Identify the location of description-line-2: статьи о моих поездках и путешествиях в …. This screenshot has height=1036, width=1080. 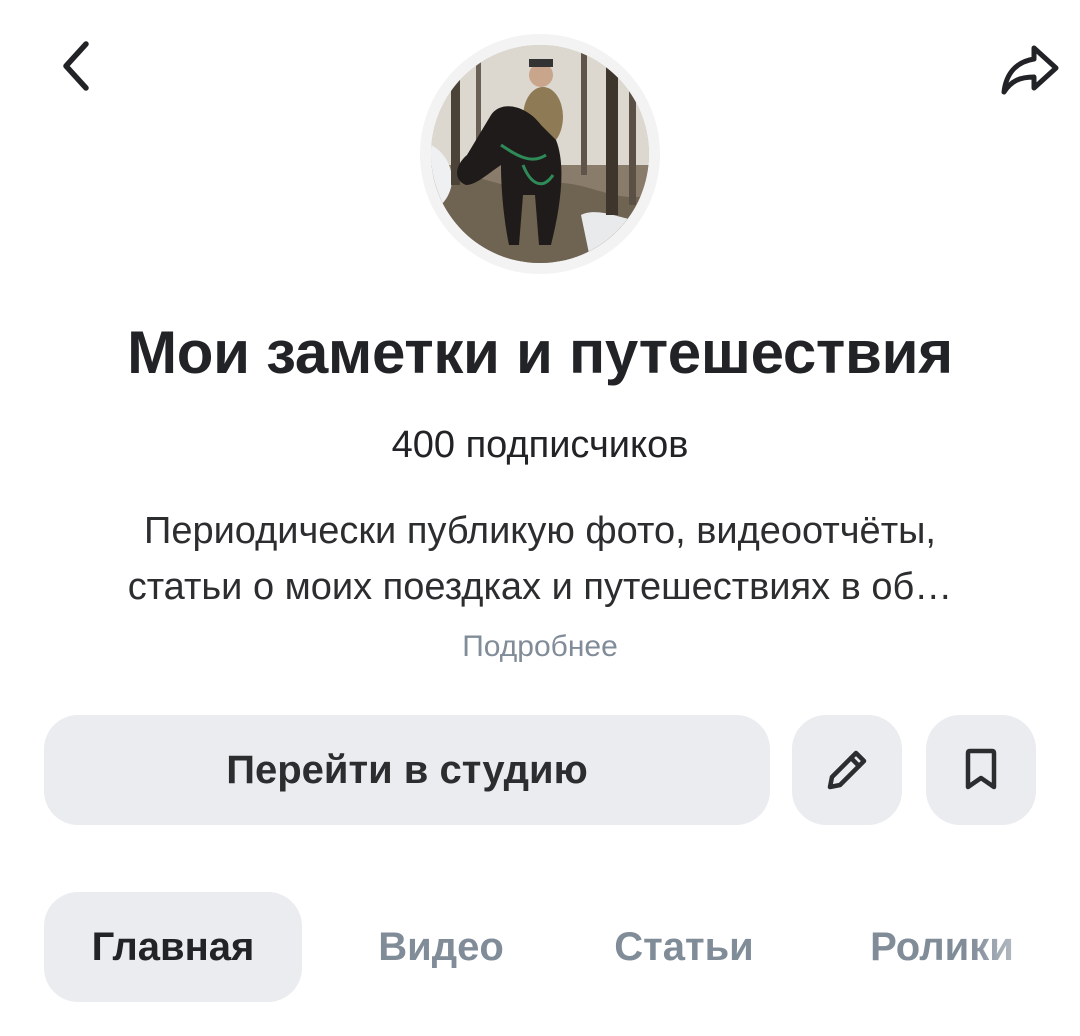
(540, 587).